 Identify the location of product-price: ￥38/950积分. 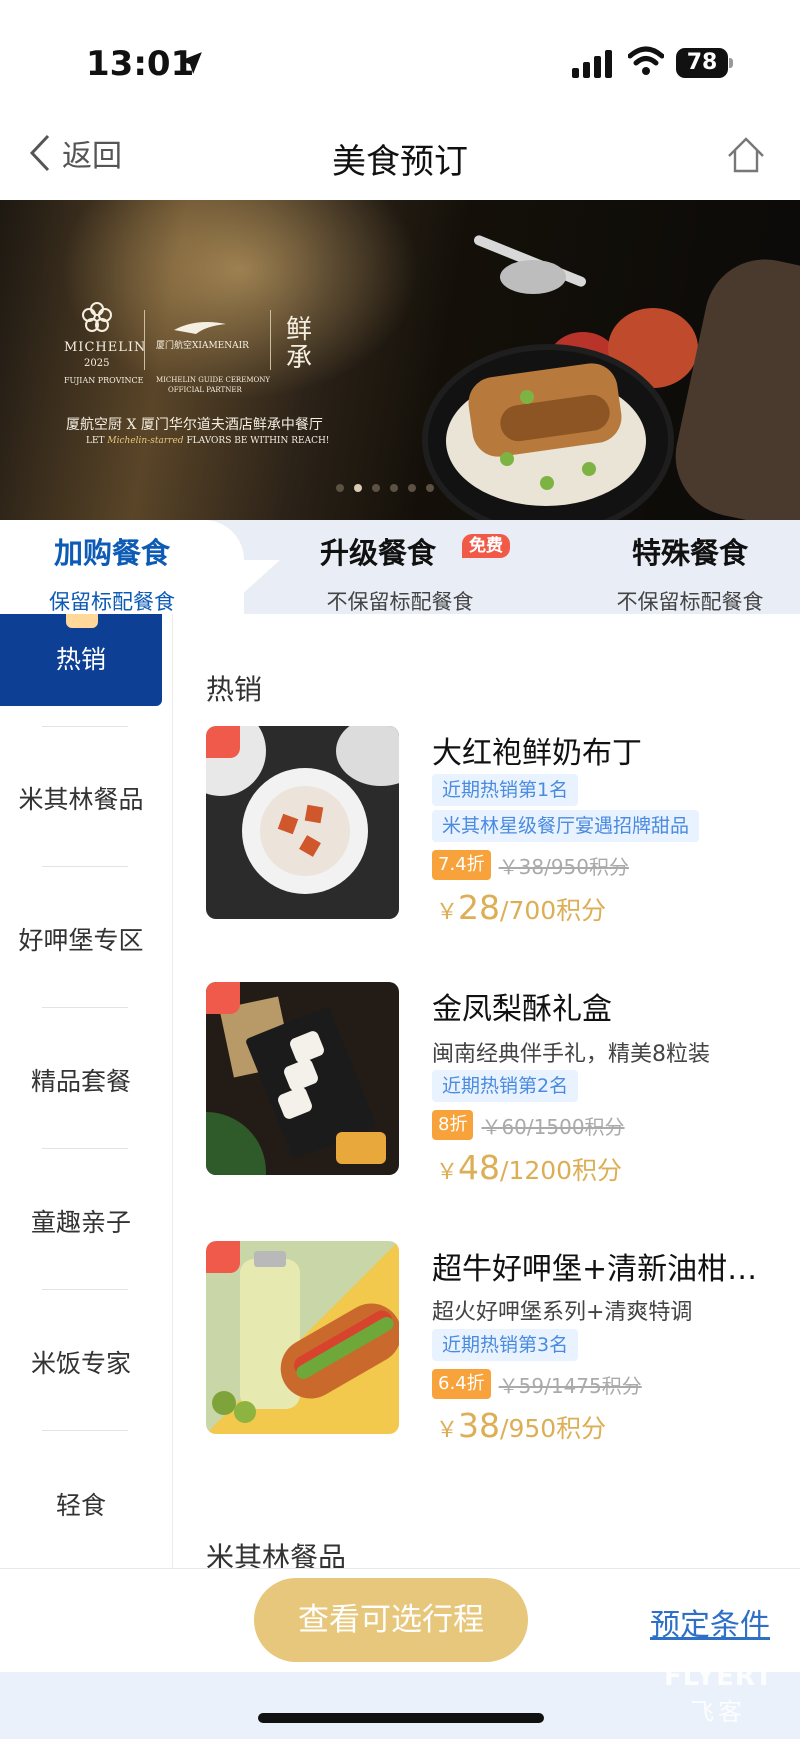
(521, 1425).